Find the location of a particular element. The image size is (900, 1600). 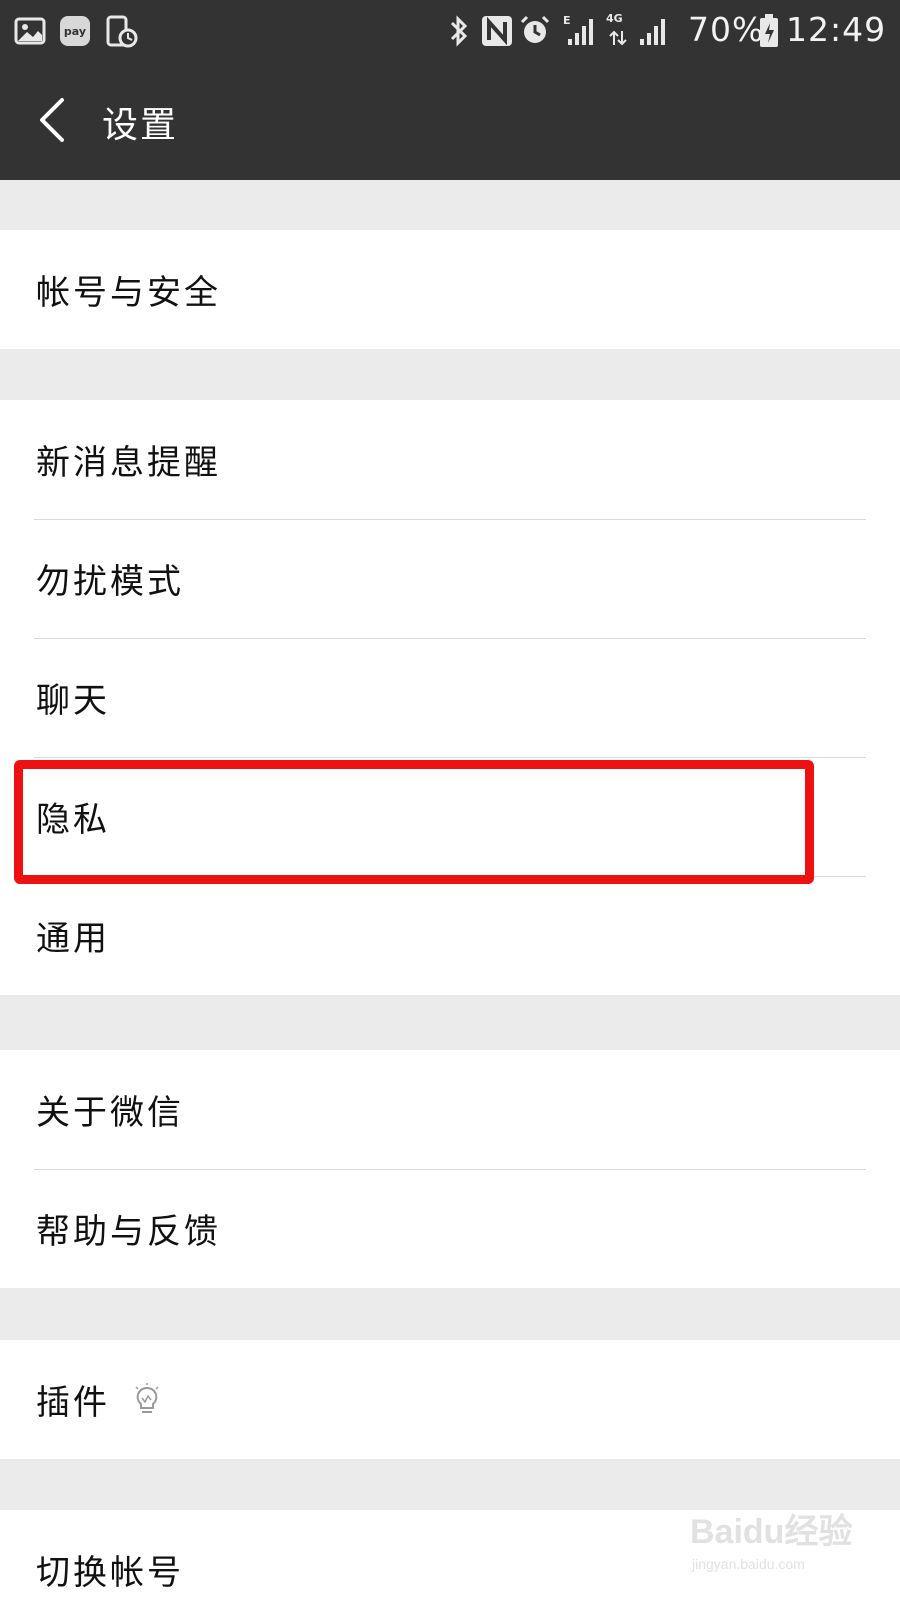

pay-icon: pay is located at coordinates (75, 31).